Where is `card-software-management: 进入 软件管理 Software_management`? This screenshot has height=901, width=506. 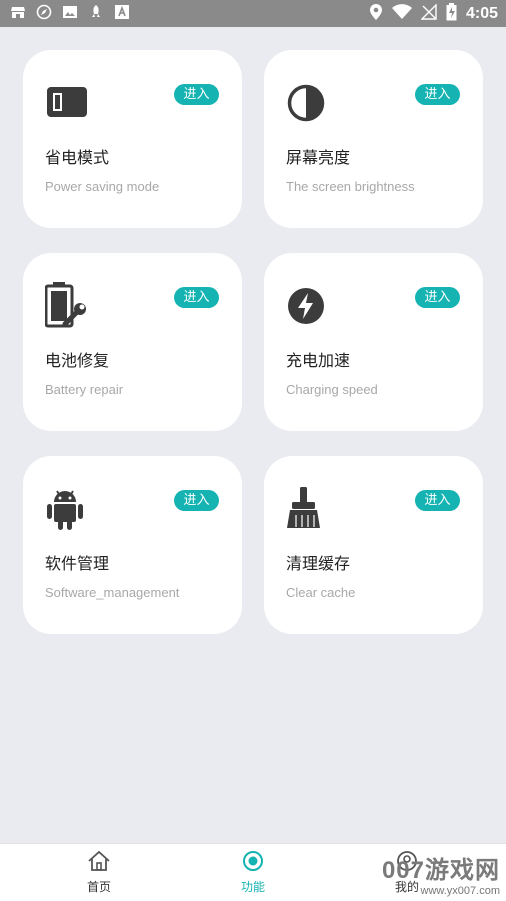
card-software-management: 进入 软件管理 Software_management is located at coordinates (132, 545).